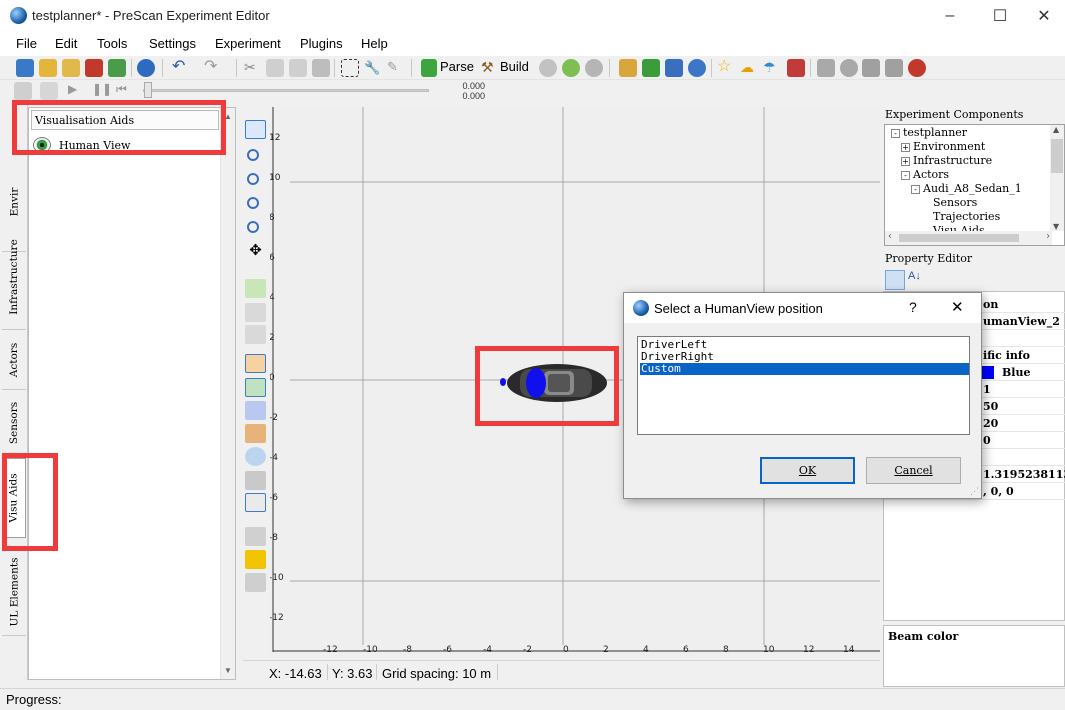  Describe the element at coordinates (943, 146) in the screenshot. I see `tree-node: + Environment` at that location.